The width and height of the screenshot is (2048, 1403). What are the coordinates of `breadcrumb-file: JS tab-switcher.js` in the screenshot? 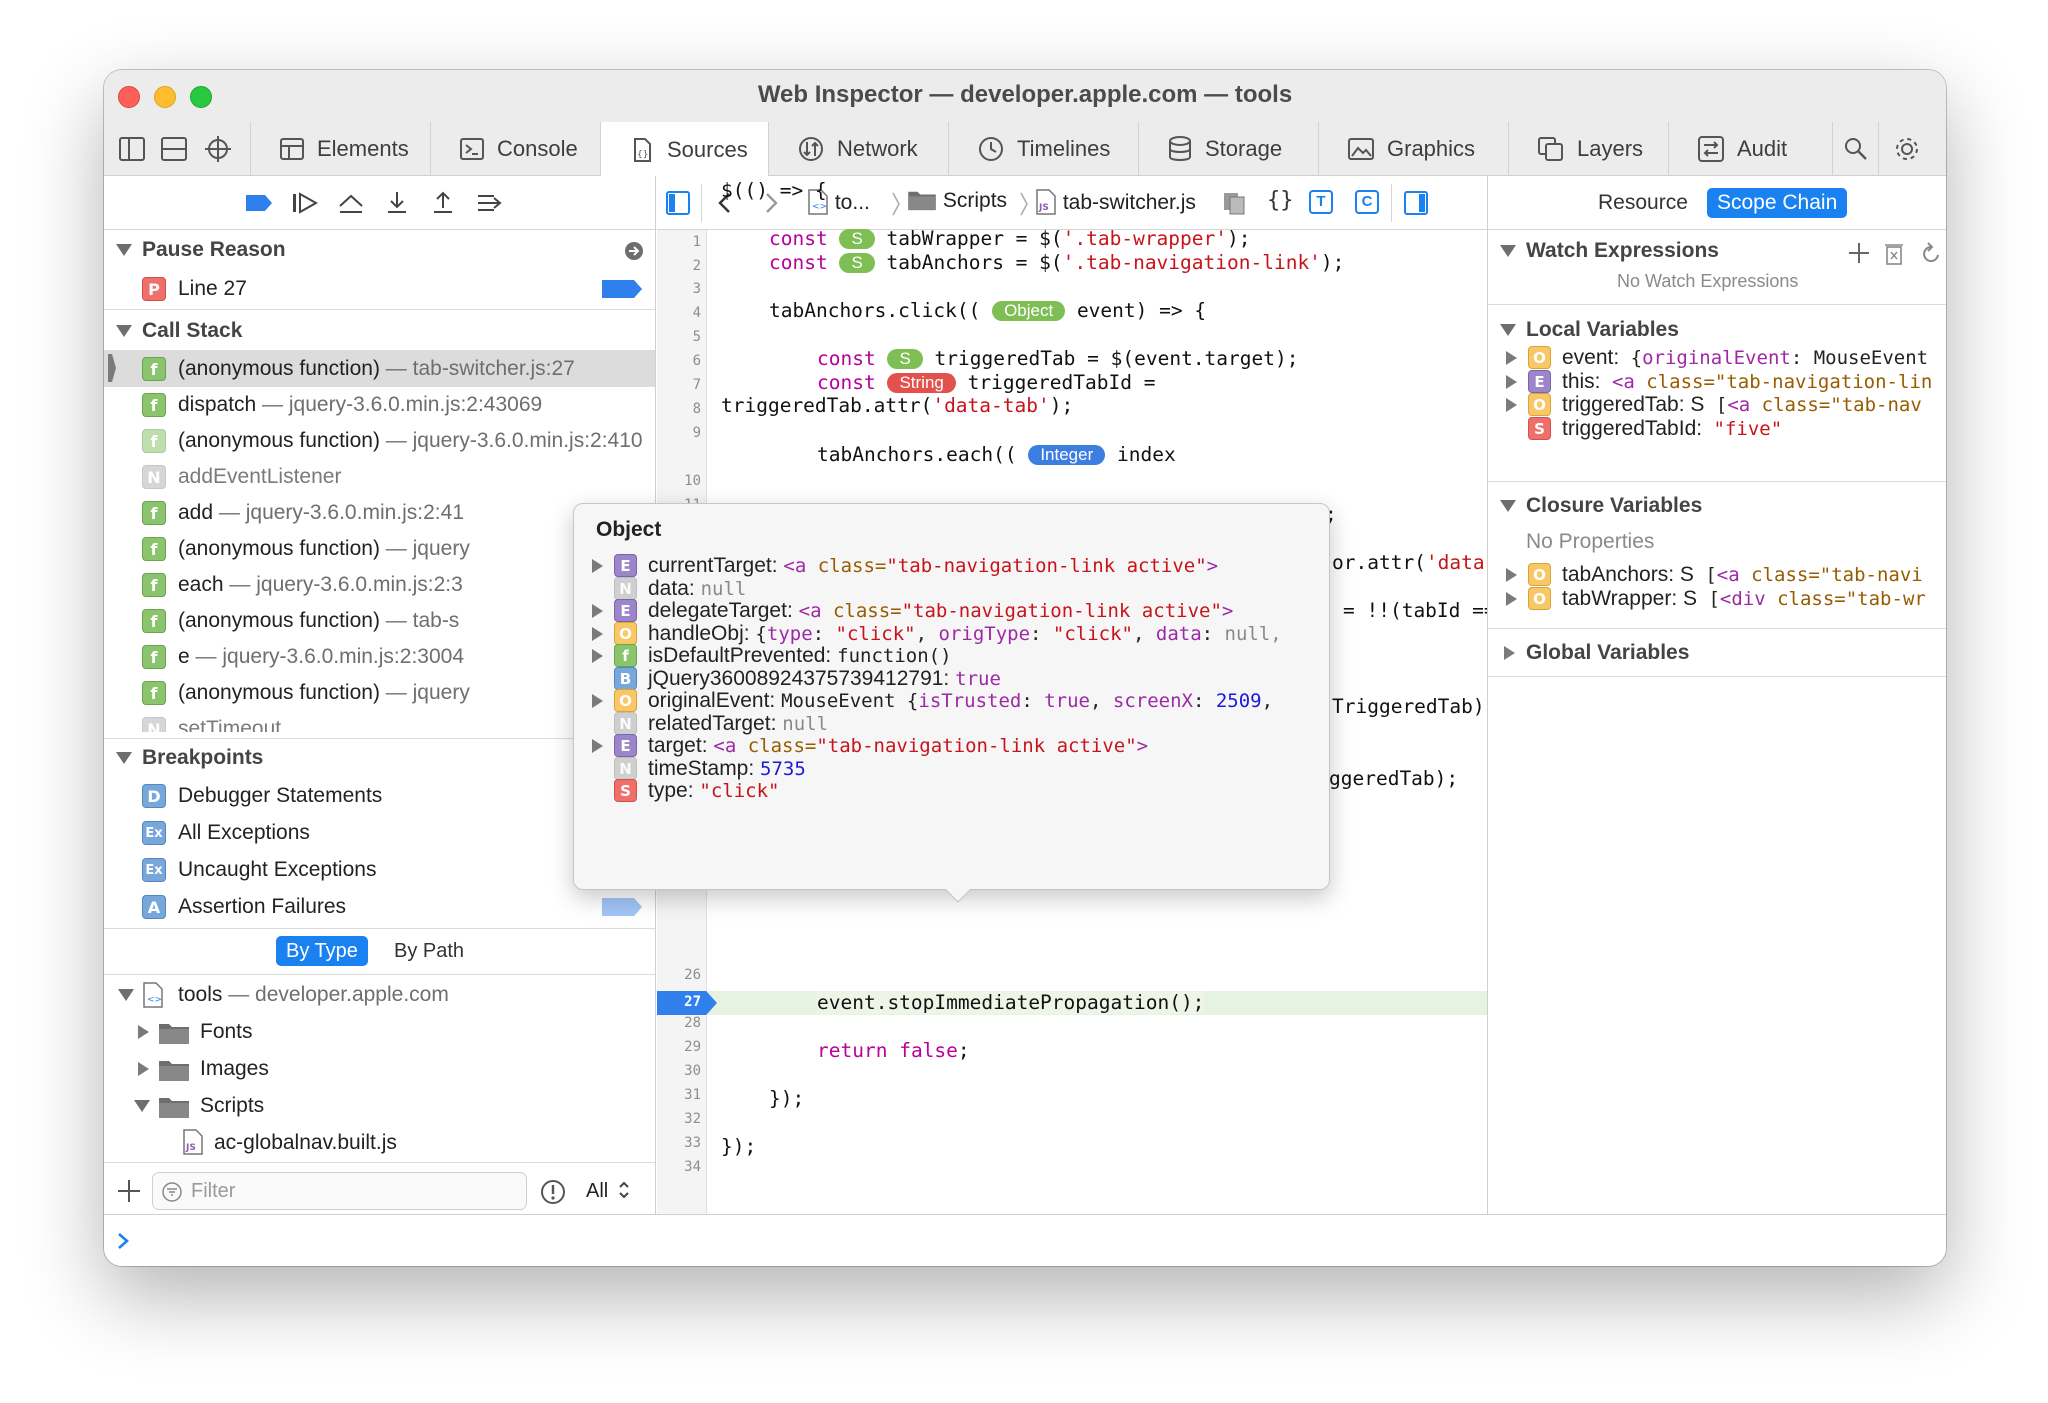 It's located at (1115, 202).